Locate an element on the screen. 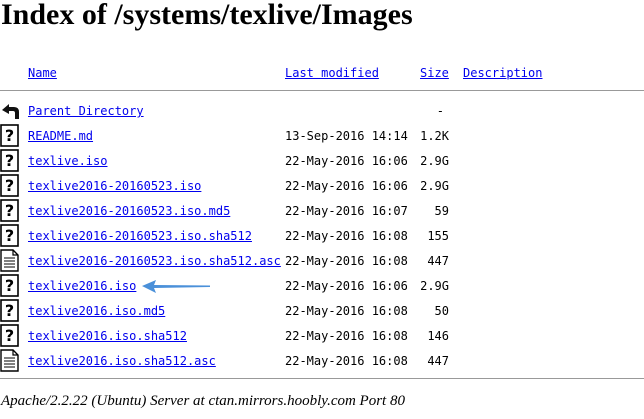 The width and height of the screenshot is (644, 419). file-link: texlive2016-20160523.iso.sha512.asc is located at coordinates (154, 261).